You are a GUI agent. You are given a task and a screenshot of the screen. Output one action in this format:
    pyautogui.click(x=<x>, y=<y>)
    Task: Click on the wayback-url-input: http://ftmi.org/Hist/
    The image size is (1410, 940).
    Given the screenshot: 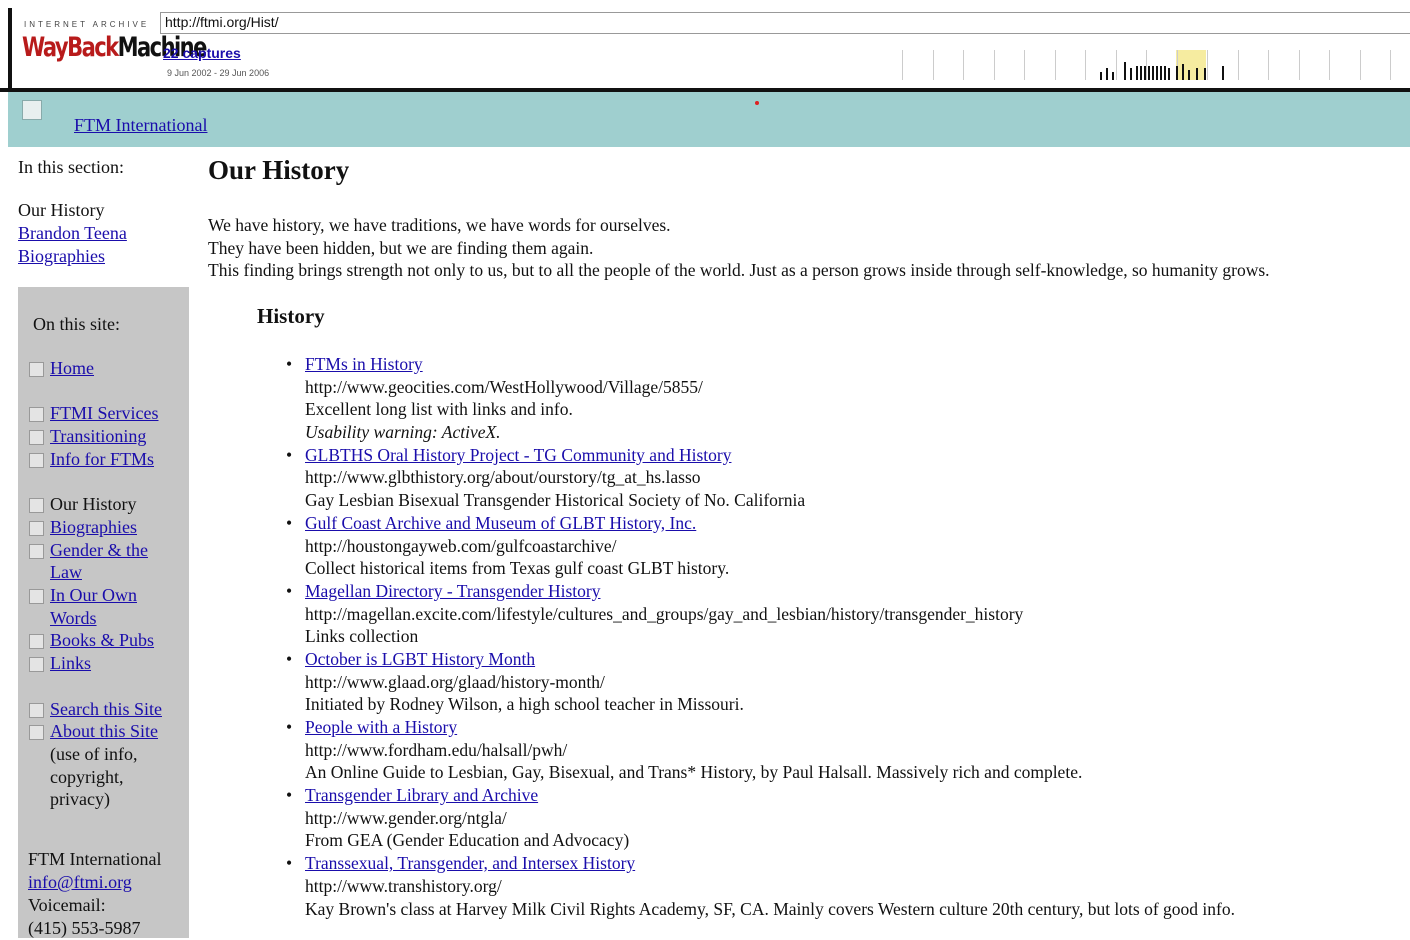 What is the action you would take?
    pyautogui.click(x=785, y=23)
    